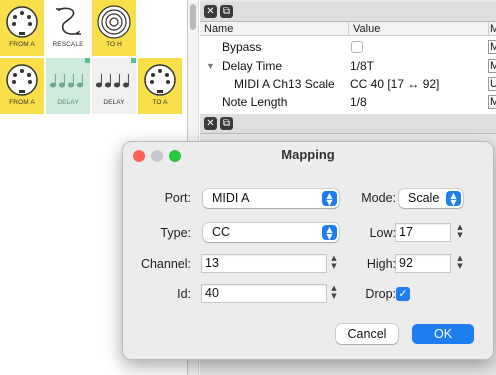 Image resolution: width=496 pixels, height=375 pixels. What do you see at coordinates (423, 232) in the screenshot?
I see `low-field: 17` at bounding box center [423, 232].